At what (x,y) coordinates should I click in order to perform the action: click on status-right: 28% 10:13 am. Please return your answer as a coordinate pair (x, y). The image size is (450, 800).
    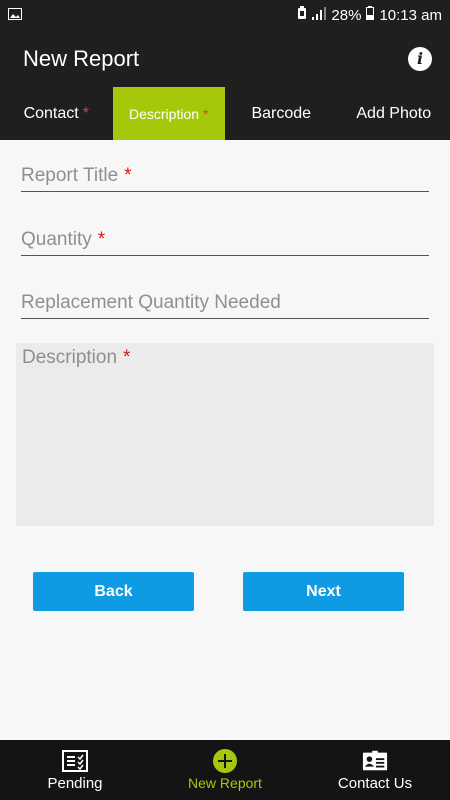
    Looking at the image, I should click on (369, 15).